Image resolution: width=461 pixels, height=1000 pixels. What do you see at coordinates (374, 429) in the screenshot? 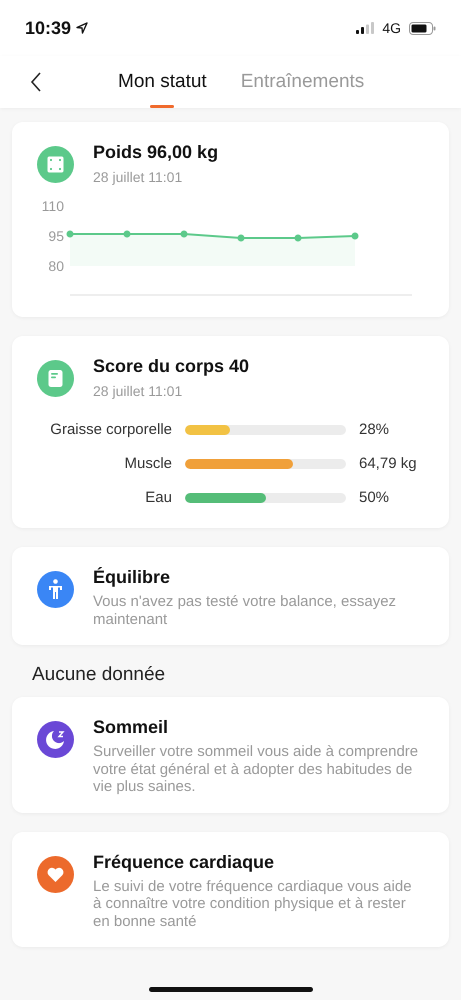
I see `metric-value: 28%` at bounding box center [374, 429].